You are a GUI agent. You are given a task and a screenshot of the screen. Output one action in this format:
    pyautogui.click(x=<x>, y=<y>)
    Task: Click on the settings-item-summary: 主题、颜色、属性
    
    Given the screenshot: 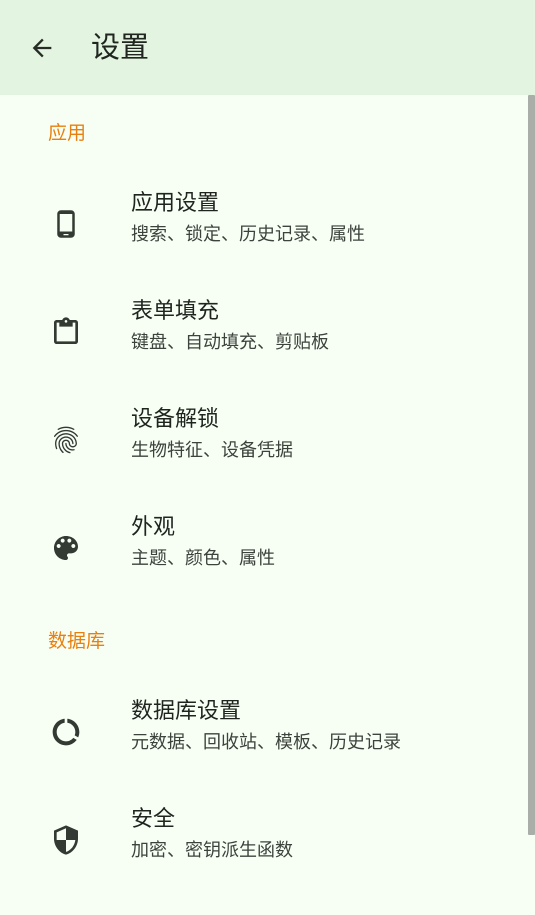 What is the action you would take?
    pyautogui.click(x=203, y=558)
    